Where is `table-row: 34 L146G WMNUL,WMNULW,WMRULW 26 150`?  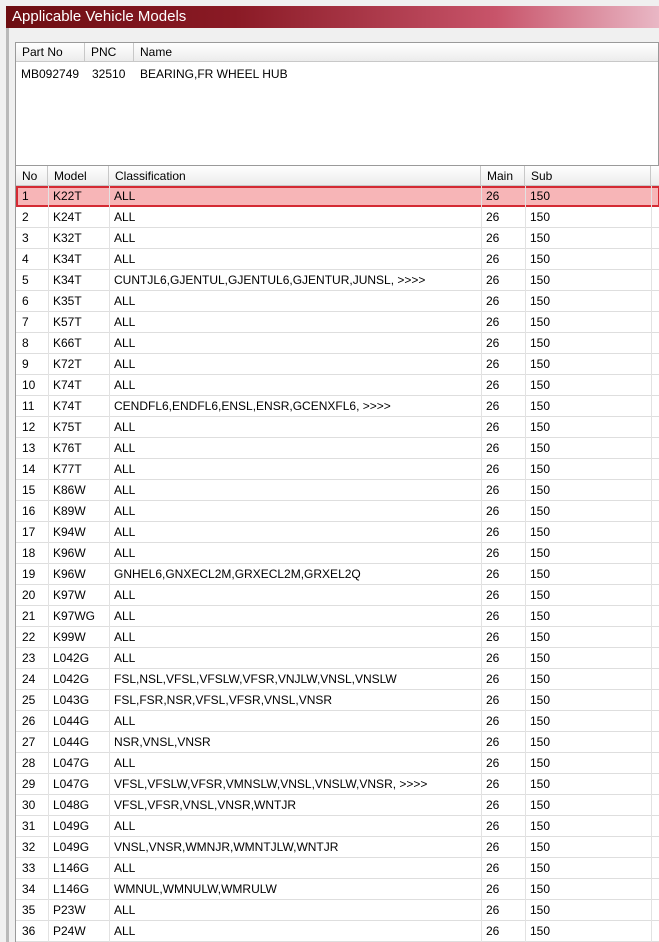 table-row: 34 L146G WMNUL,WMNULW,WMRULW 26 150 is located at coordinates (337, 889).